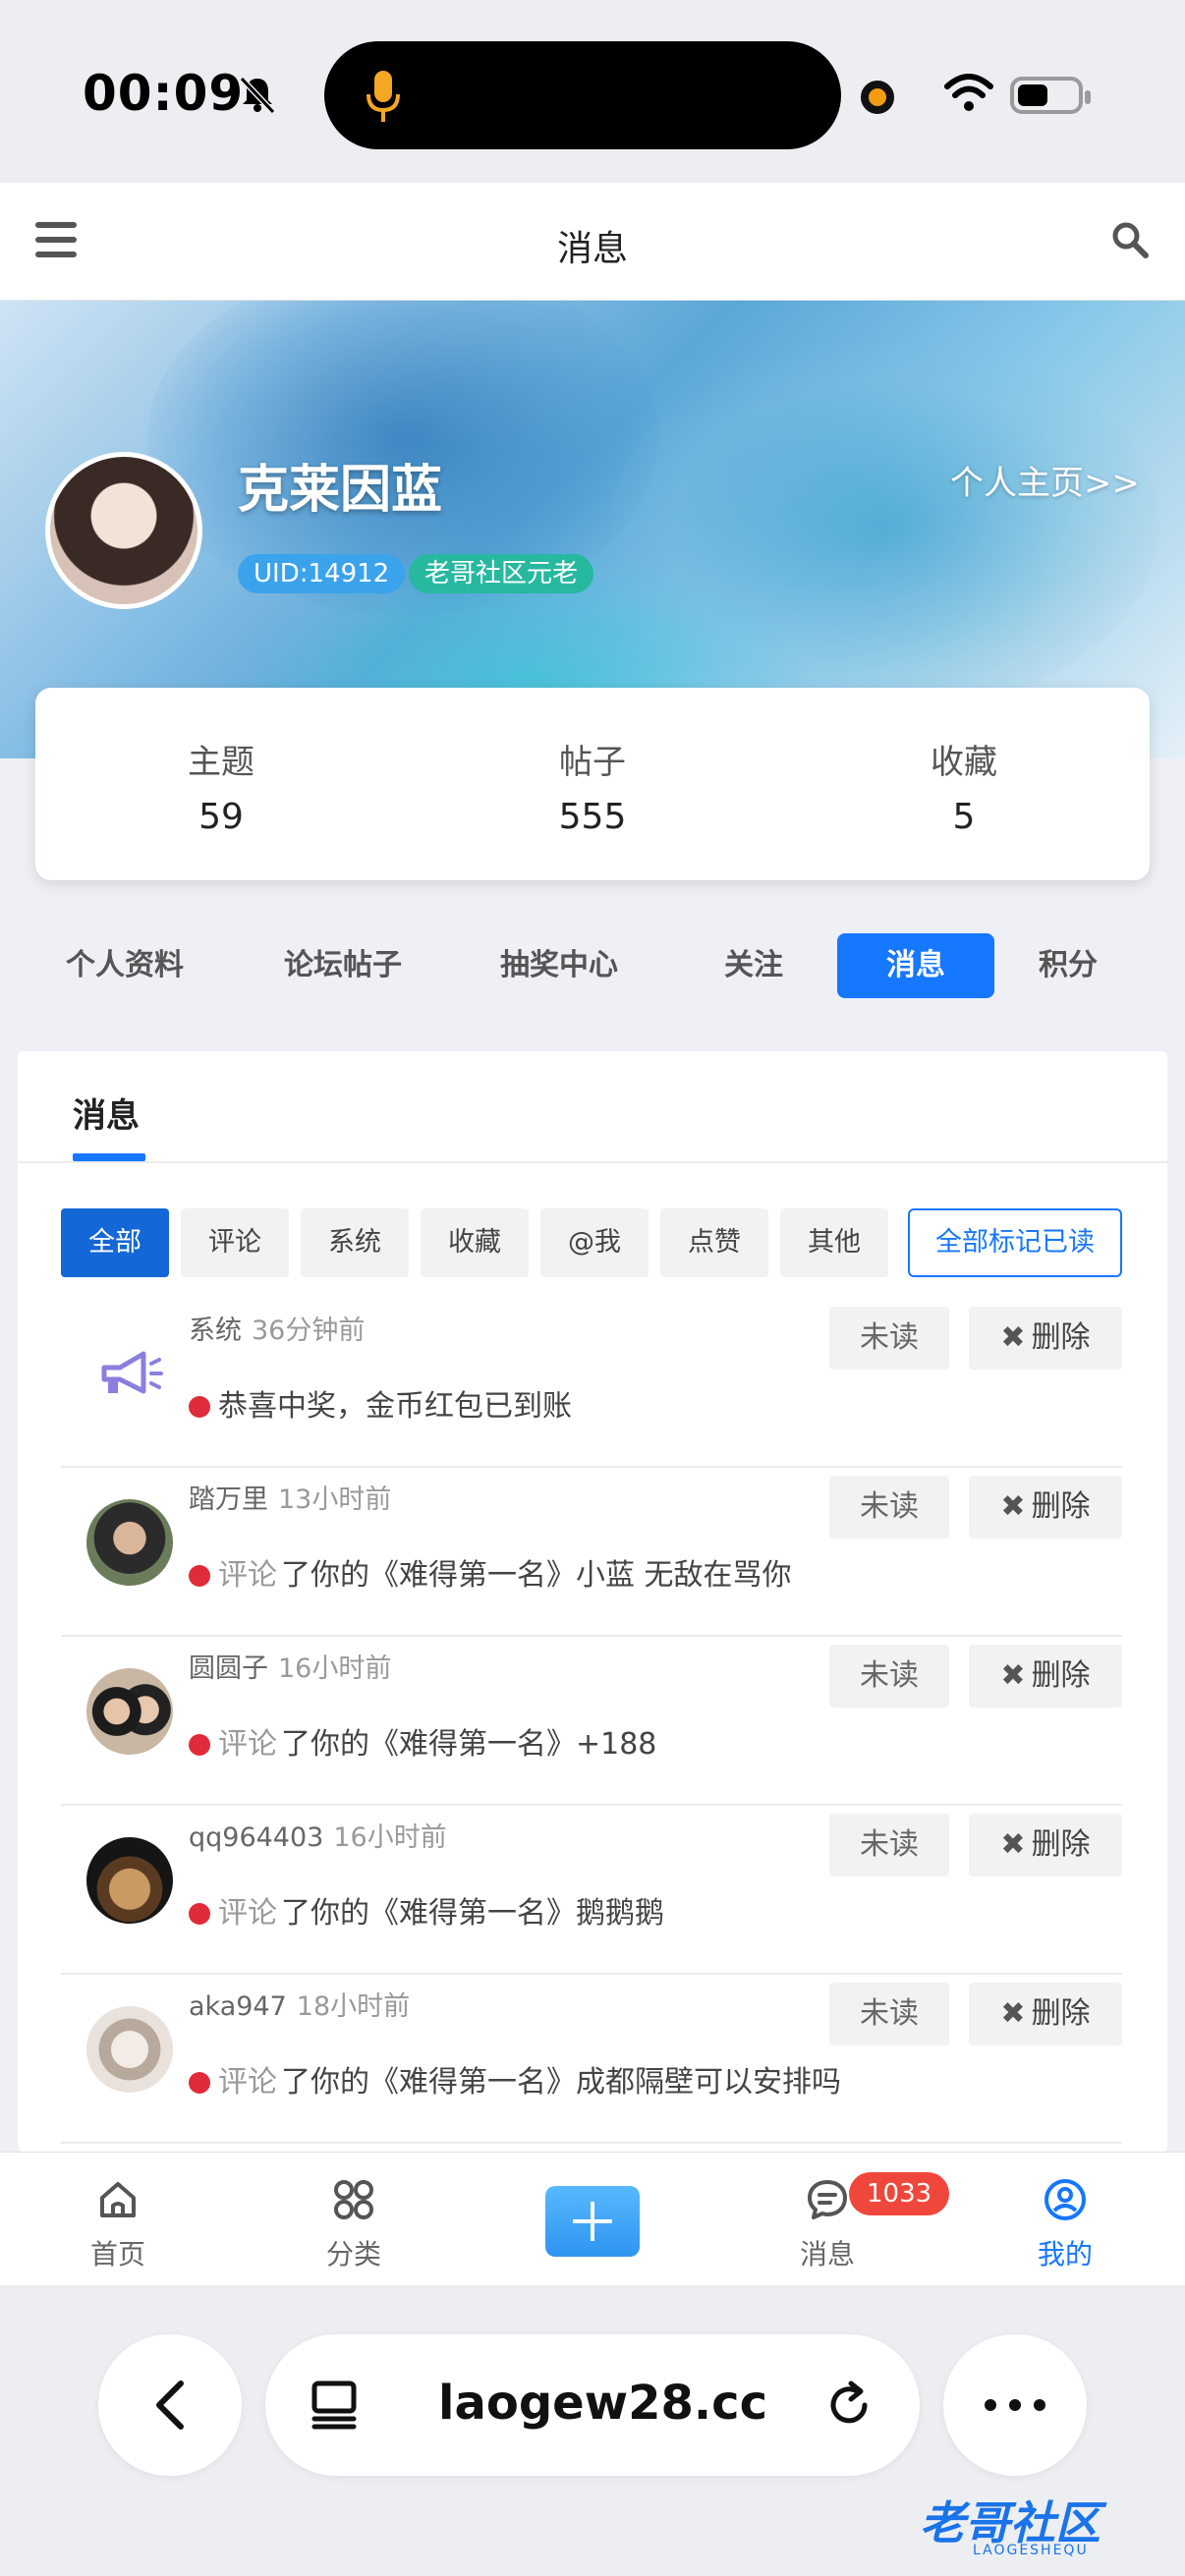 This screenshot has height=2576, width=1185. Describe the element at coordinates (200, 1407) in the screenshot. I see `unread-dot-icon` at that location.